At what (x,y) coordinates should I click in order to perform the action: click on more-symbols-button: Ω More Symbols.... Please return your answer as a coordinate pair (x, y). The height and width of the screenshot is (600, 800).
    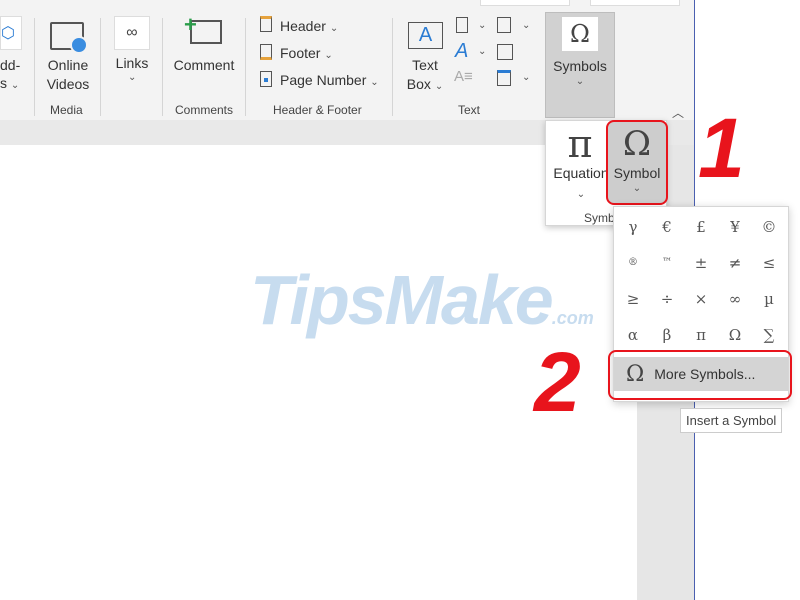
    Looking at the image, I should click on (701, 374).